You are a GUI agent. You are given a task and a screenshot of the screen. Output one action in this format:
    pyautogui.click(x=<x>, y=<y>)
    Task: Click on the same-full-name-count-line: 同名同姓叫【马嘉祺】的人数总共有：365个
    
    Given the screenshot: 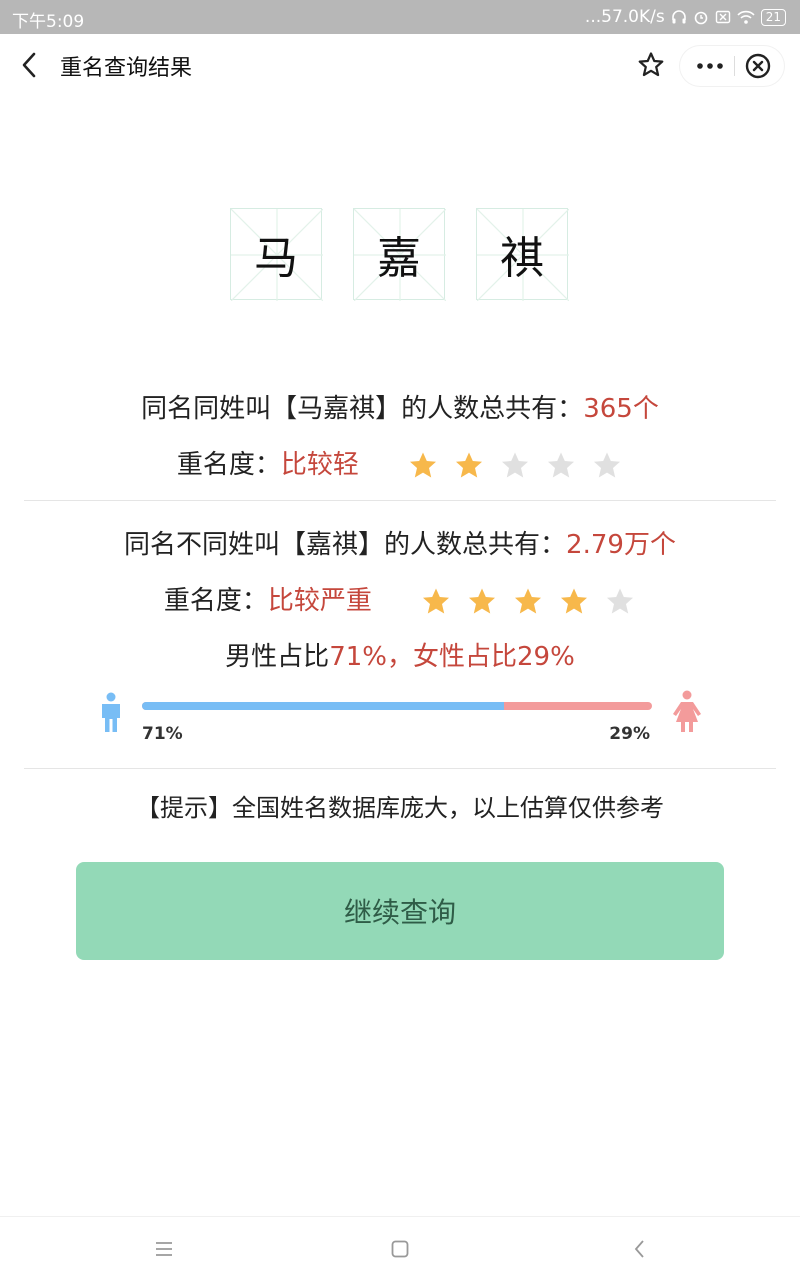 What is the action you would take?
    pyautogui.click(x=400, y=406)
    